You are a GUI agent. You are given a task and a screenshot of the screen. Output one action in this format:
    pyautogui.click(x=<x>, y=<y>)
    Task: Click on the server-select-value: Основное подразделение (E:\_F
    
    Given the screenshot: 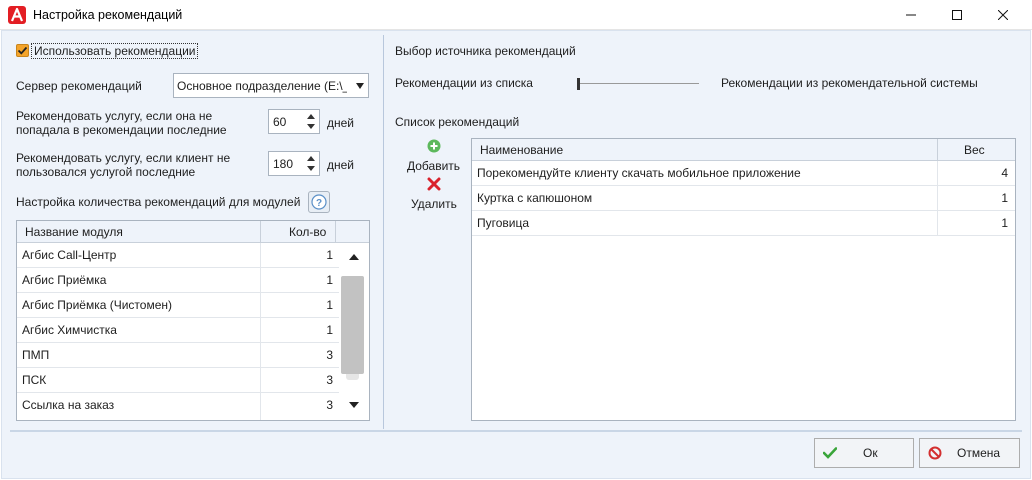 What is the action you would take?
    pyautogui.click(x=262, y=86)
    